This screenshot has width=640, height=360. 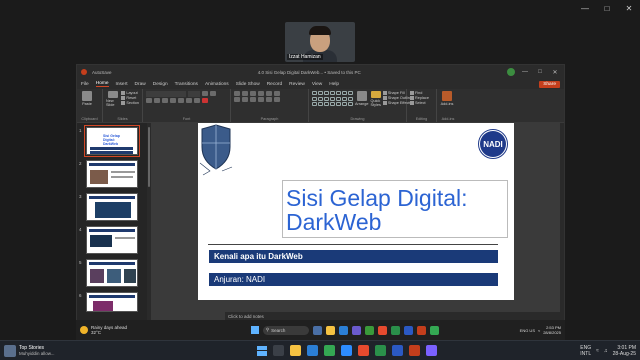 What do you see at coordinates (332, 99) in the screenshot?
I see `shapes-gallery` at bounding box center [332, 99].